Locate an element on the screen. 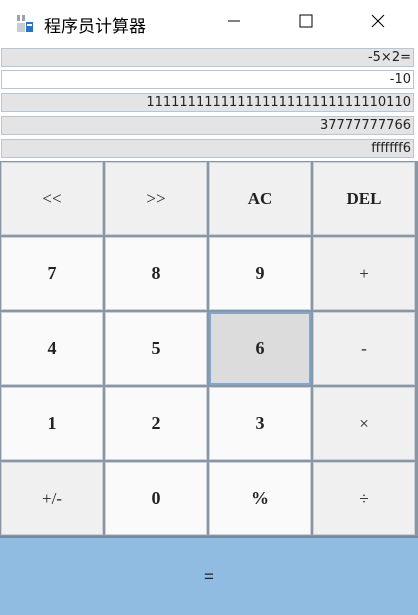 Image resolution: width=418 pixels, height=615 pixels. add-button: + is located at coordinates (364, 273).